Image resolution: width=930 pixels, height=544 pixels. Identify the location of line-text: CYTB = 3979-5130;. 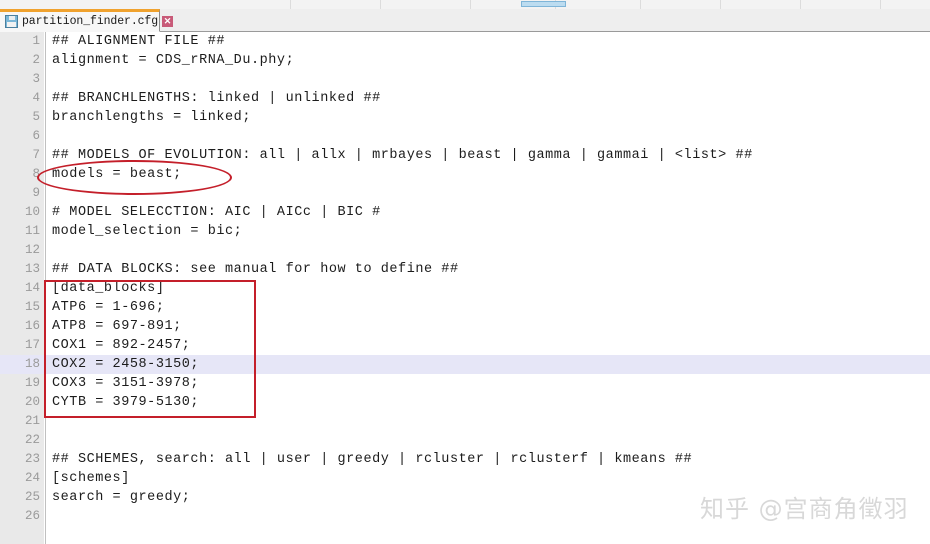
(125, 402).